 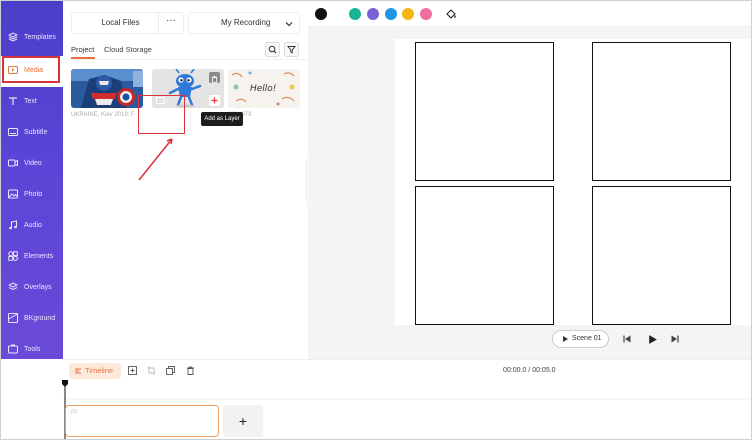 What do you see at coordinates (675, 339) in the screenshot?
I see `skip-forward-icon` at bounding box center [675, 339].